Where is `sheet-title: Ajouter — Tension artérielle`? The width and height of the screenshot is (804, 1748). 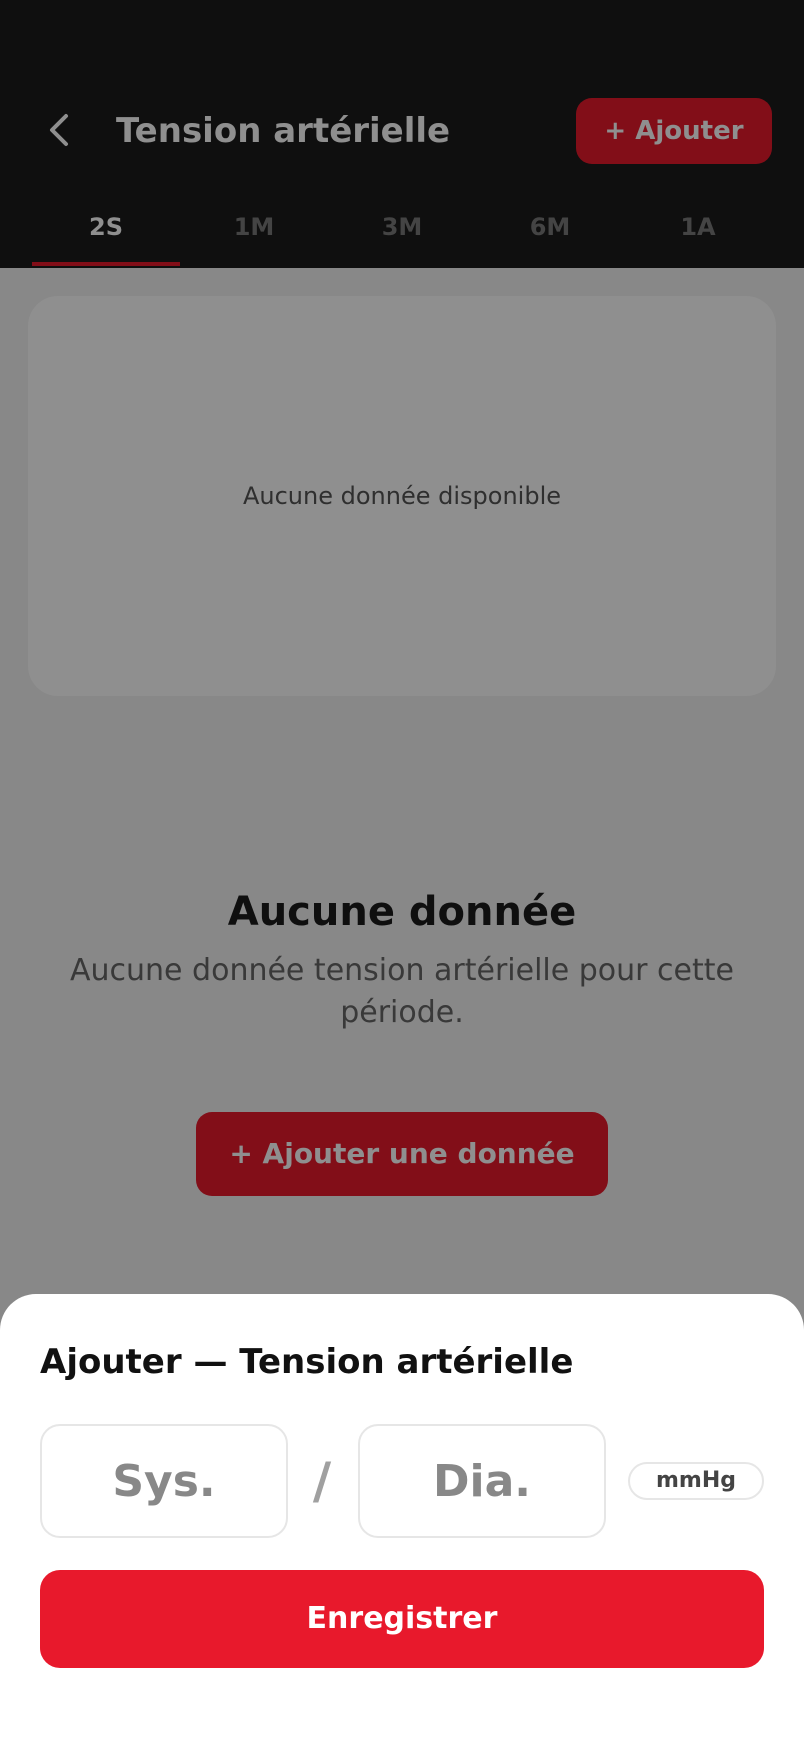
sheet-title: Ajouter — Tension artérielle is located at coordinates (307, 1362).